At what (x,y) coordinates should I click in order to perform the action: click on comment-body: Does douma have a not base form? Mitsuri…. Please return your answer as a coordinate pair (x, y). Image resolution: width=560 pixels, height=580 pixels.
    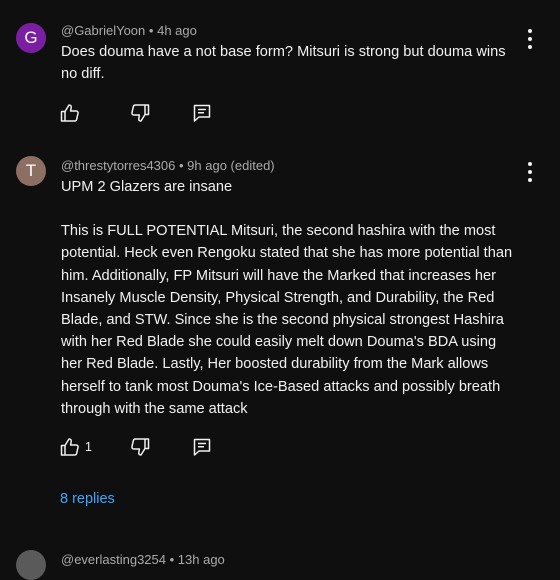
    Looking at the image, I should click on (291, 63).